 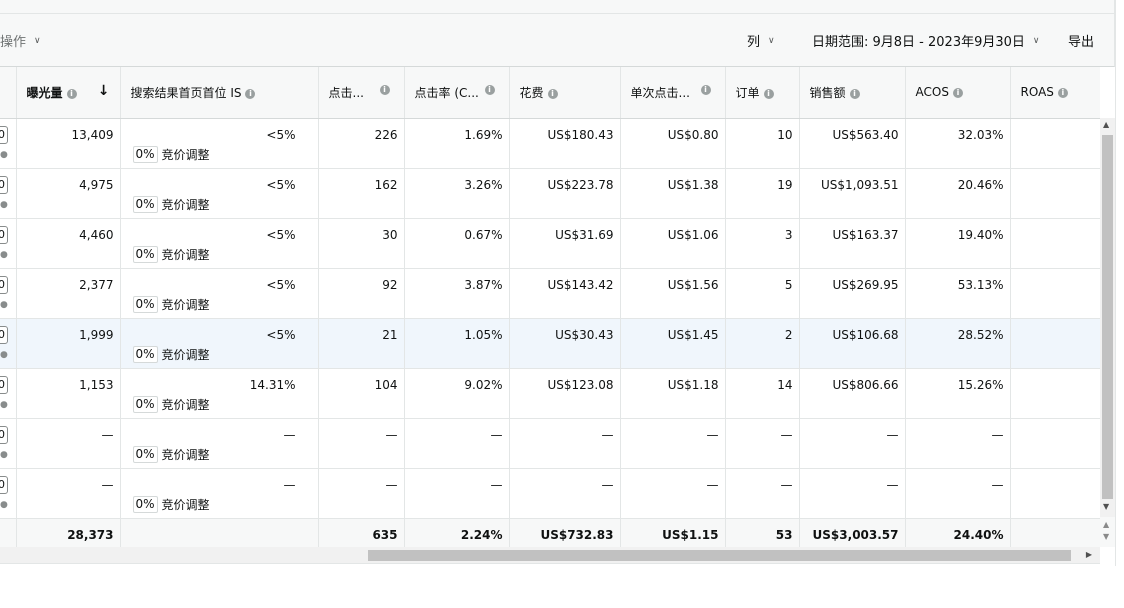 I want to click on header-cpc: 单次点击... i, so click(x=673, y=93).